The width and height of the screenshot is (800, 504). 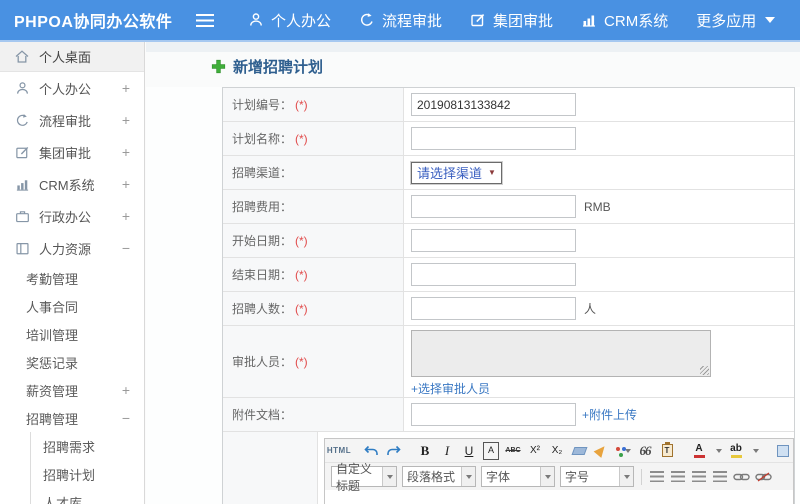 I want to click on align-center-icon, so click(x=678, y=477).